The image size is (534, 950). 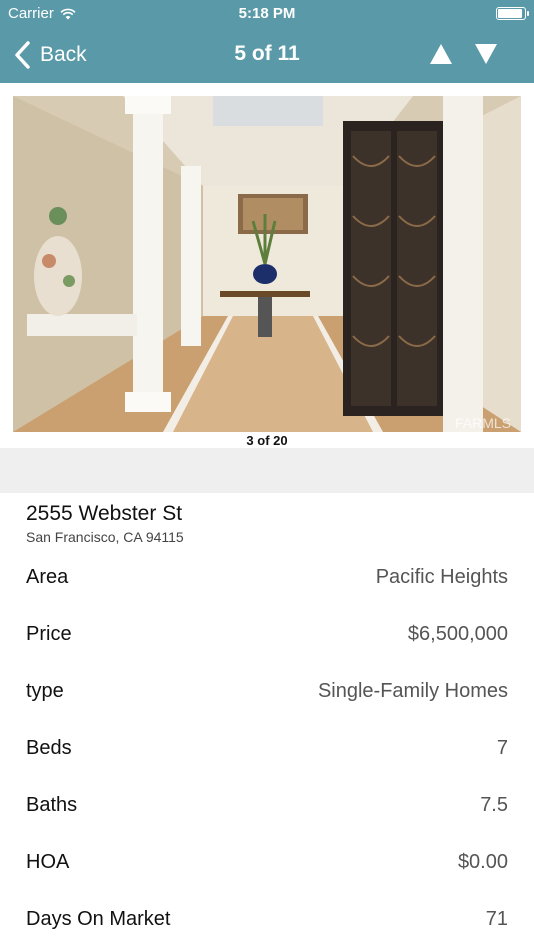 What do you see at coordinates (105, 537) in the screenshot?
I see `city-state-zip: San Francisco, CA 94115` at bounding box center [105, 537].